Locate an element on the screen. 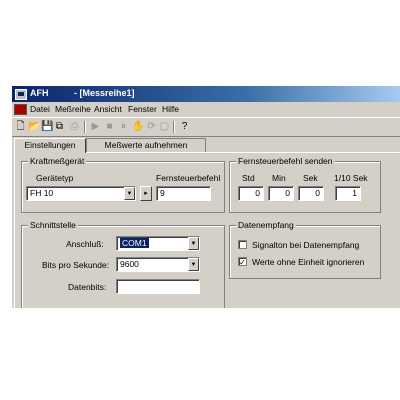 The width and height of the screenshot is (400, 400). anschluss-label: Anschluß: is located at coordinates (85, 244).